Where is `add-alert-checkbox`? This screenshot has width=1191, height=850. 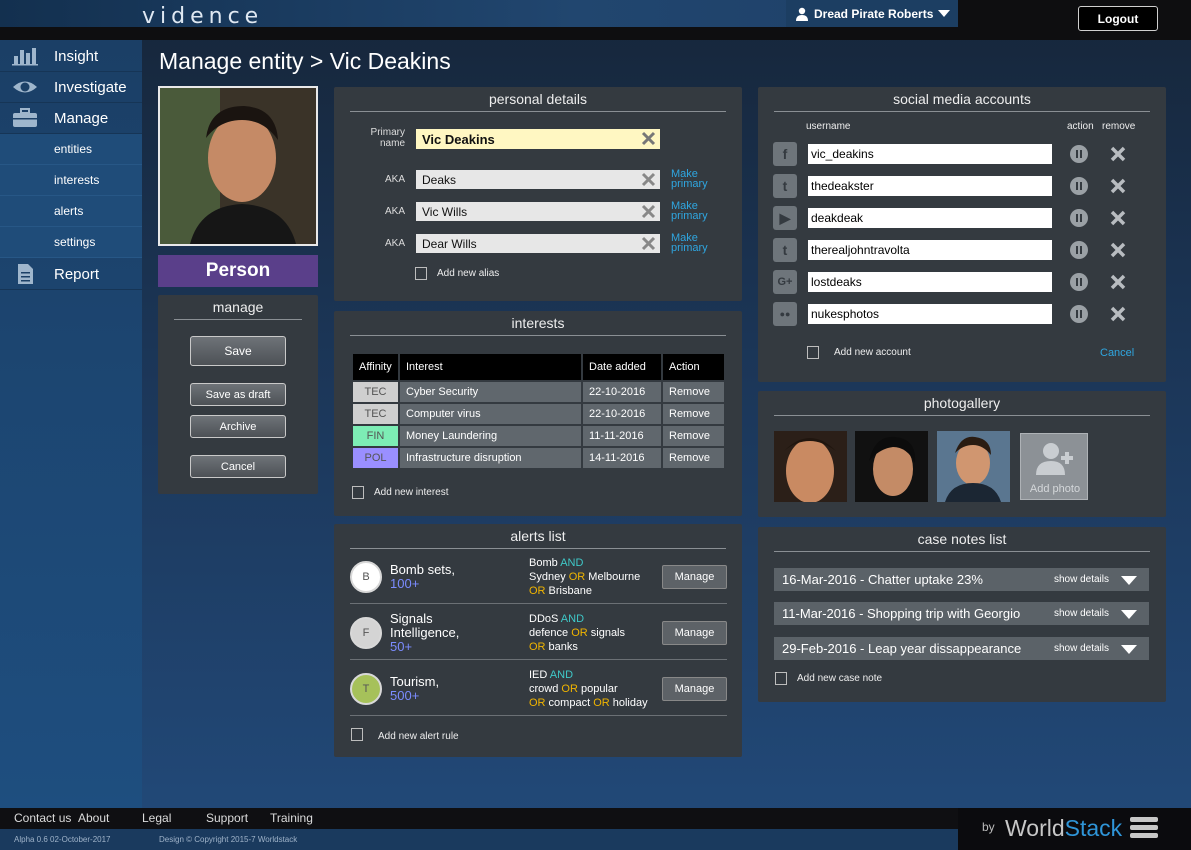
add-alert-checkbox is located at coordinates (357, 734).